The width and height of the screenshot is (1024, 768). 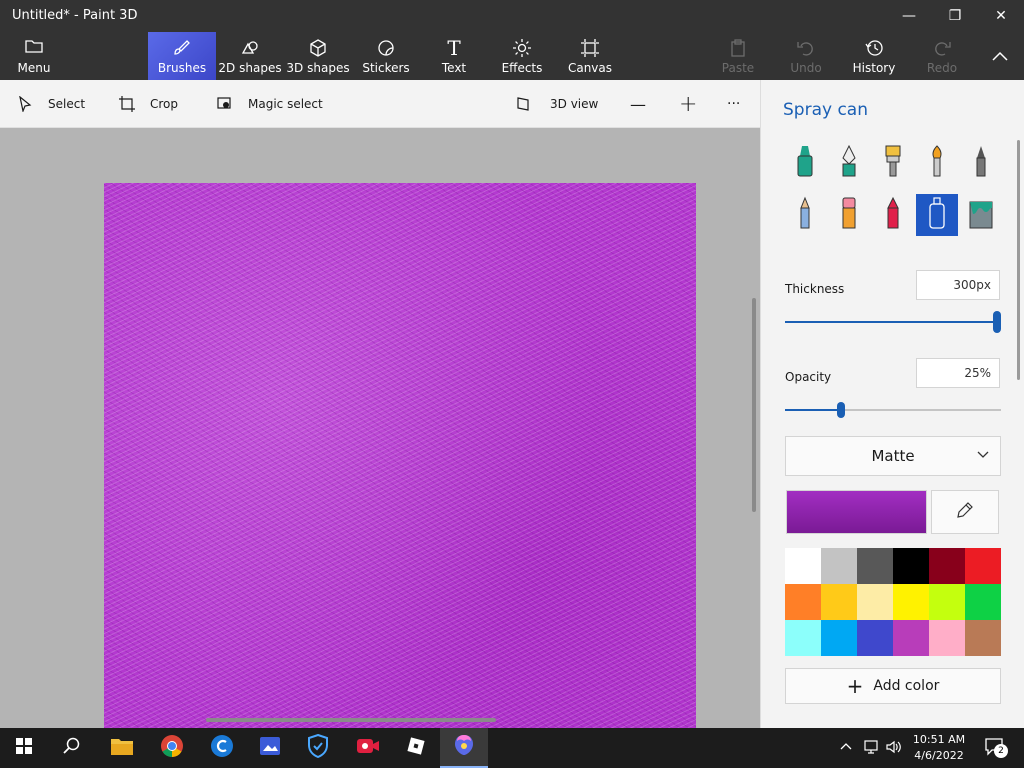 I want to click on calligraphy-pen-brush, so click(x=849, y=163).